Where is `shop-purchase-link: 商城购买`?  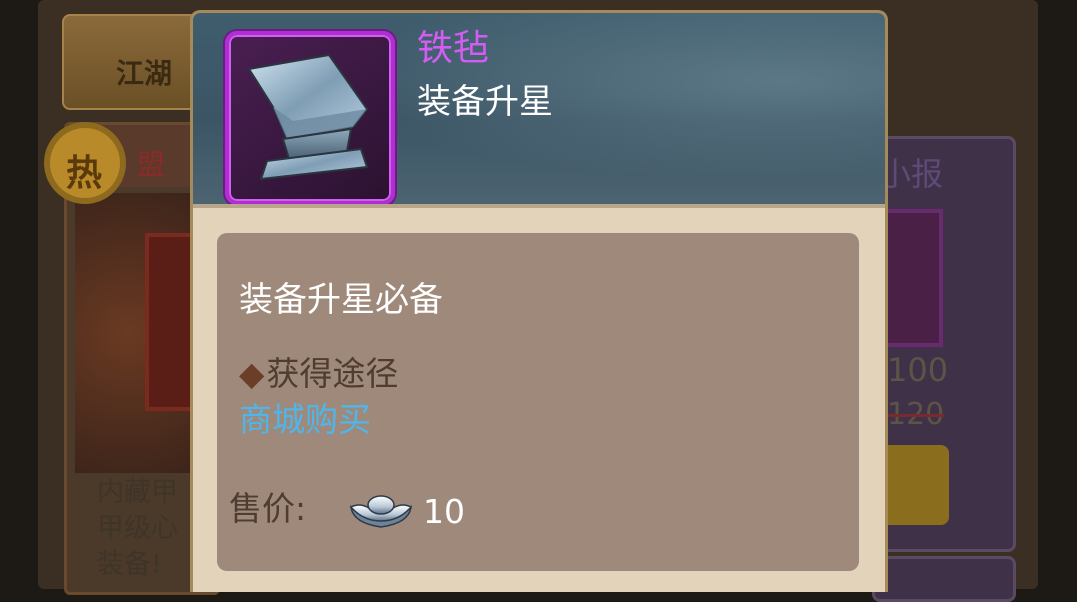 shop-purchase-link: 商城购买 is located at coordinates (305, 420).